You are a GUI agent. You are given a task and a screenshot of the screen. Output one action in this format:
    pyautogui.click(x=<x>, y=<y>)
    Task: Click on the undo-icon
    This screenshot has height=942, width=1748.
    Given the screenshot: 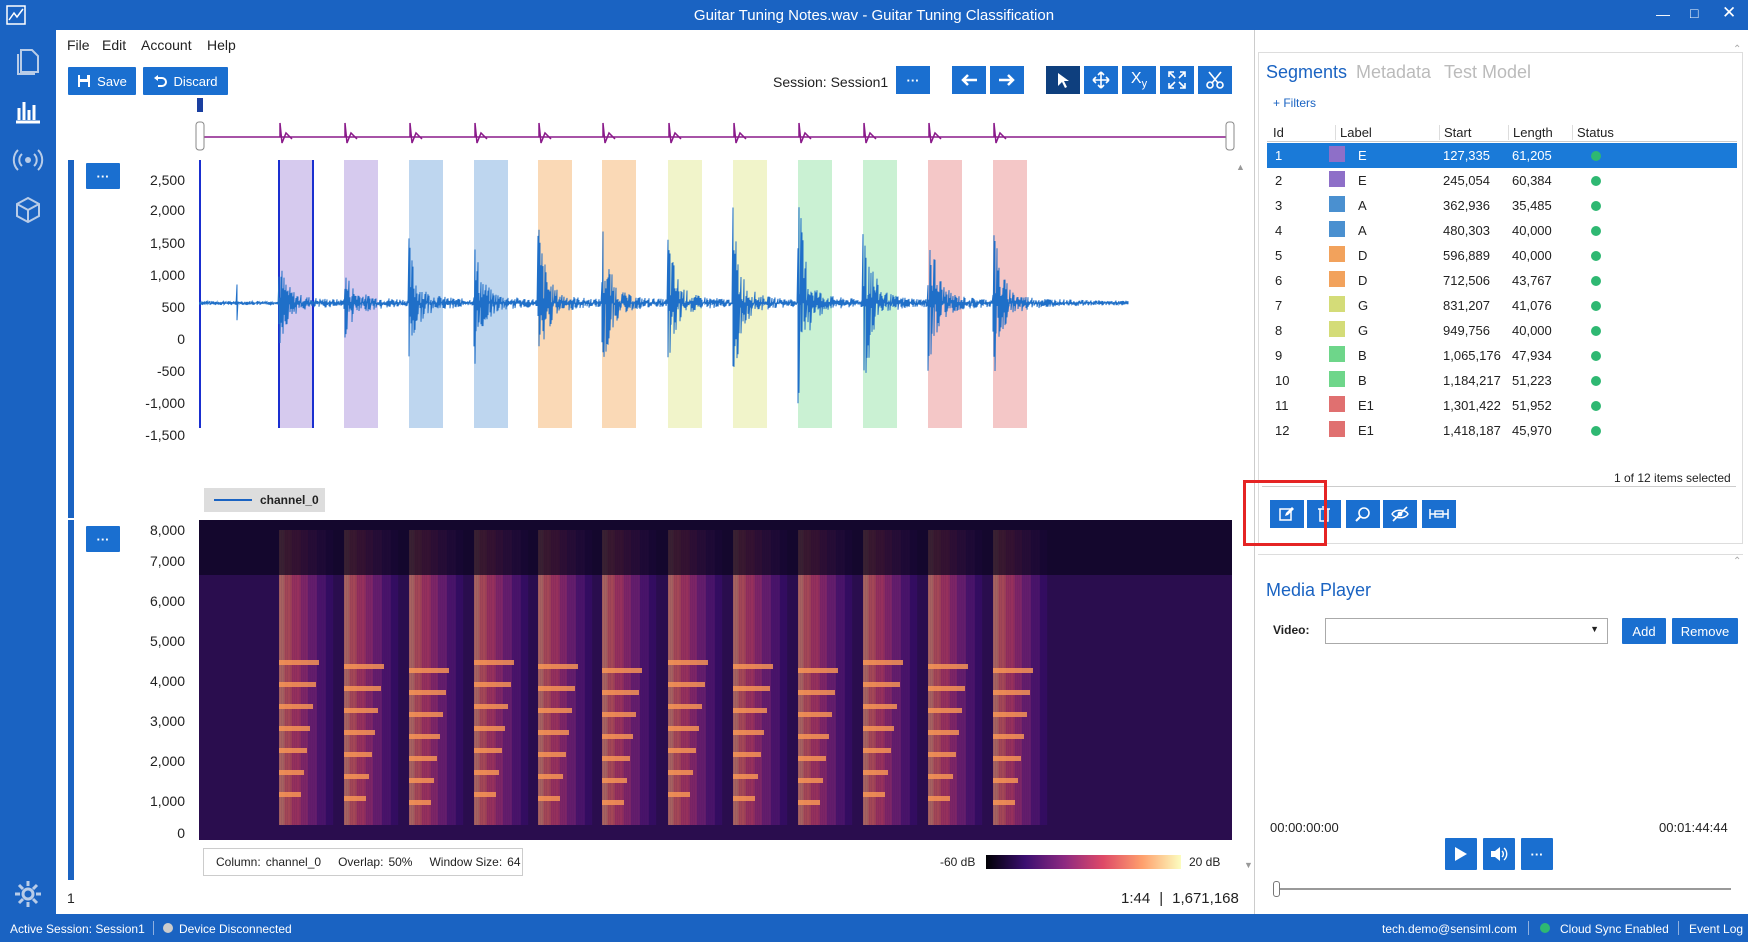 What is the action you would take?
    pyautogui.click(x=161, y=81)
    